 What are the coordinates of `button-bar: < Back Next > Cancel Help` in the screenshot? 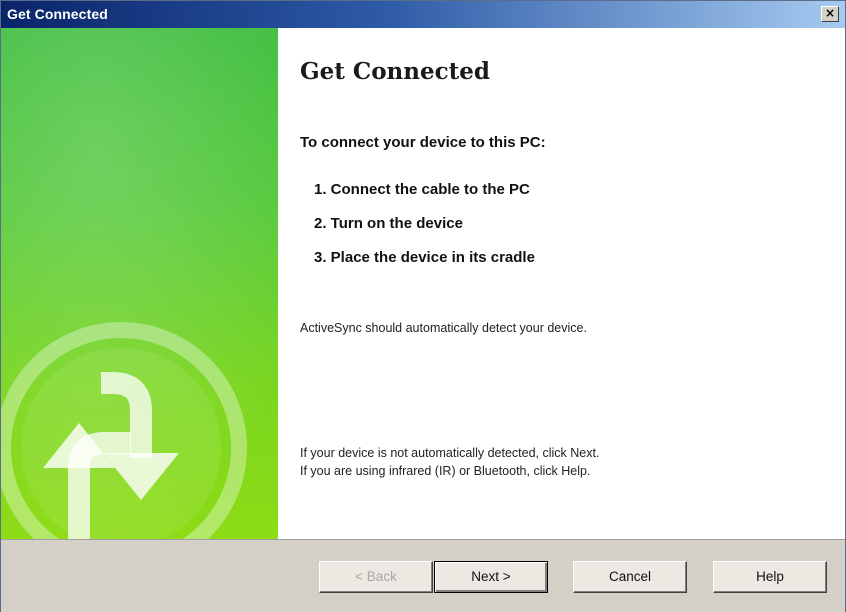 It's located at (423, 575).